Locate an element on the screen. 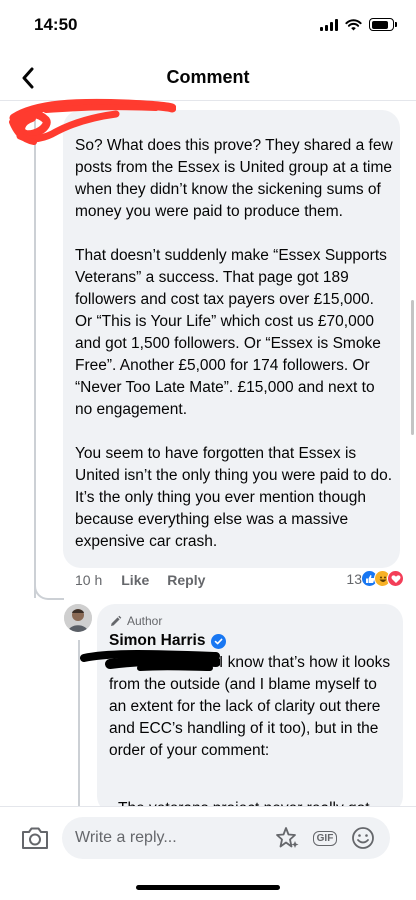  comment-time: 10 h is located at coordinates (89, 580).